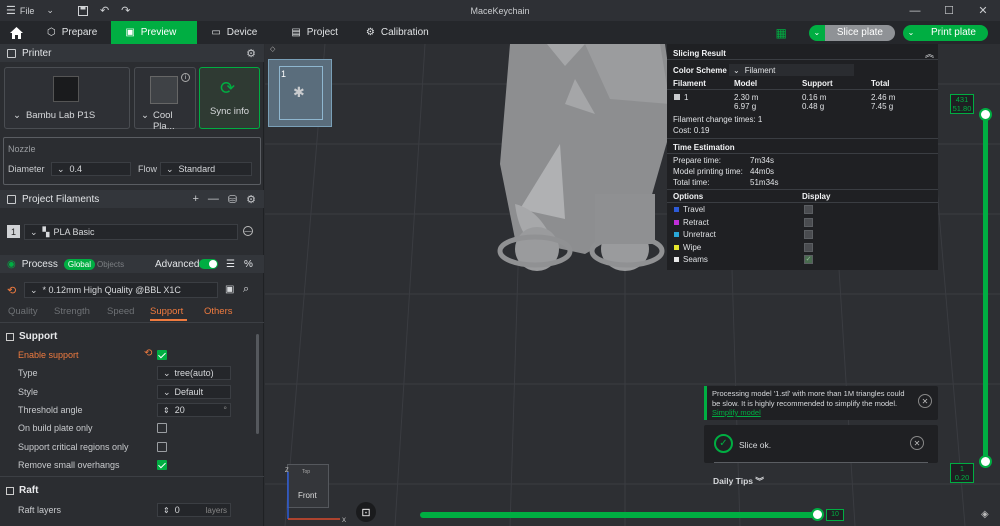 This screenshot has width=1000, height=526. What do you see at coordinates (251, 53) in the screenshot?
I see `printer-settings-icon: ⚙` at bounding box center [251, 53].